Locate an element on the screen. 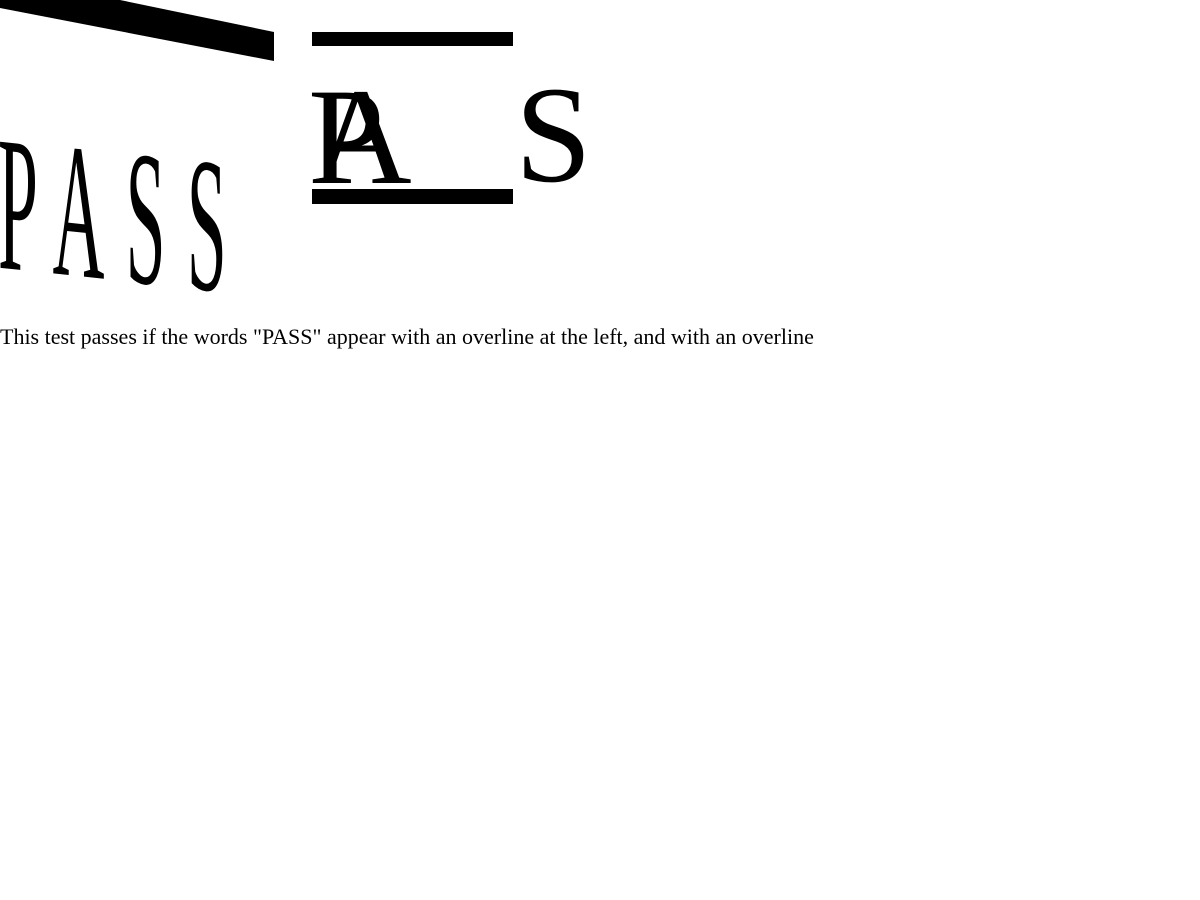 This screenshot has height=900, width=1200. right-pass-graphic: P A S is located at coordinates (450, 122).